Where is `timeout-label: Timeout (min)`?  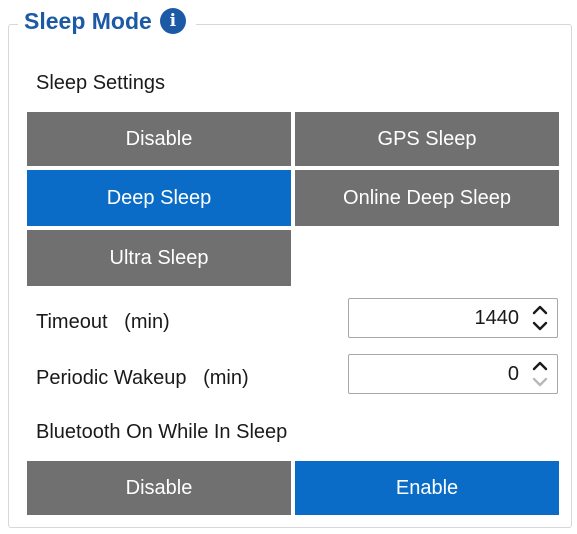
timeout-label: Timeout (min) is located at coordinates (103, 322).